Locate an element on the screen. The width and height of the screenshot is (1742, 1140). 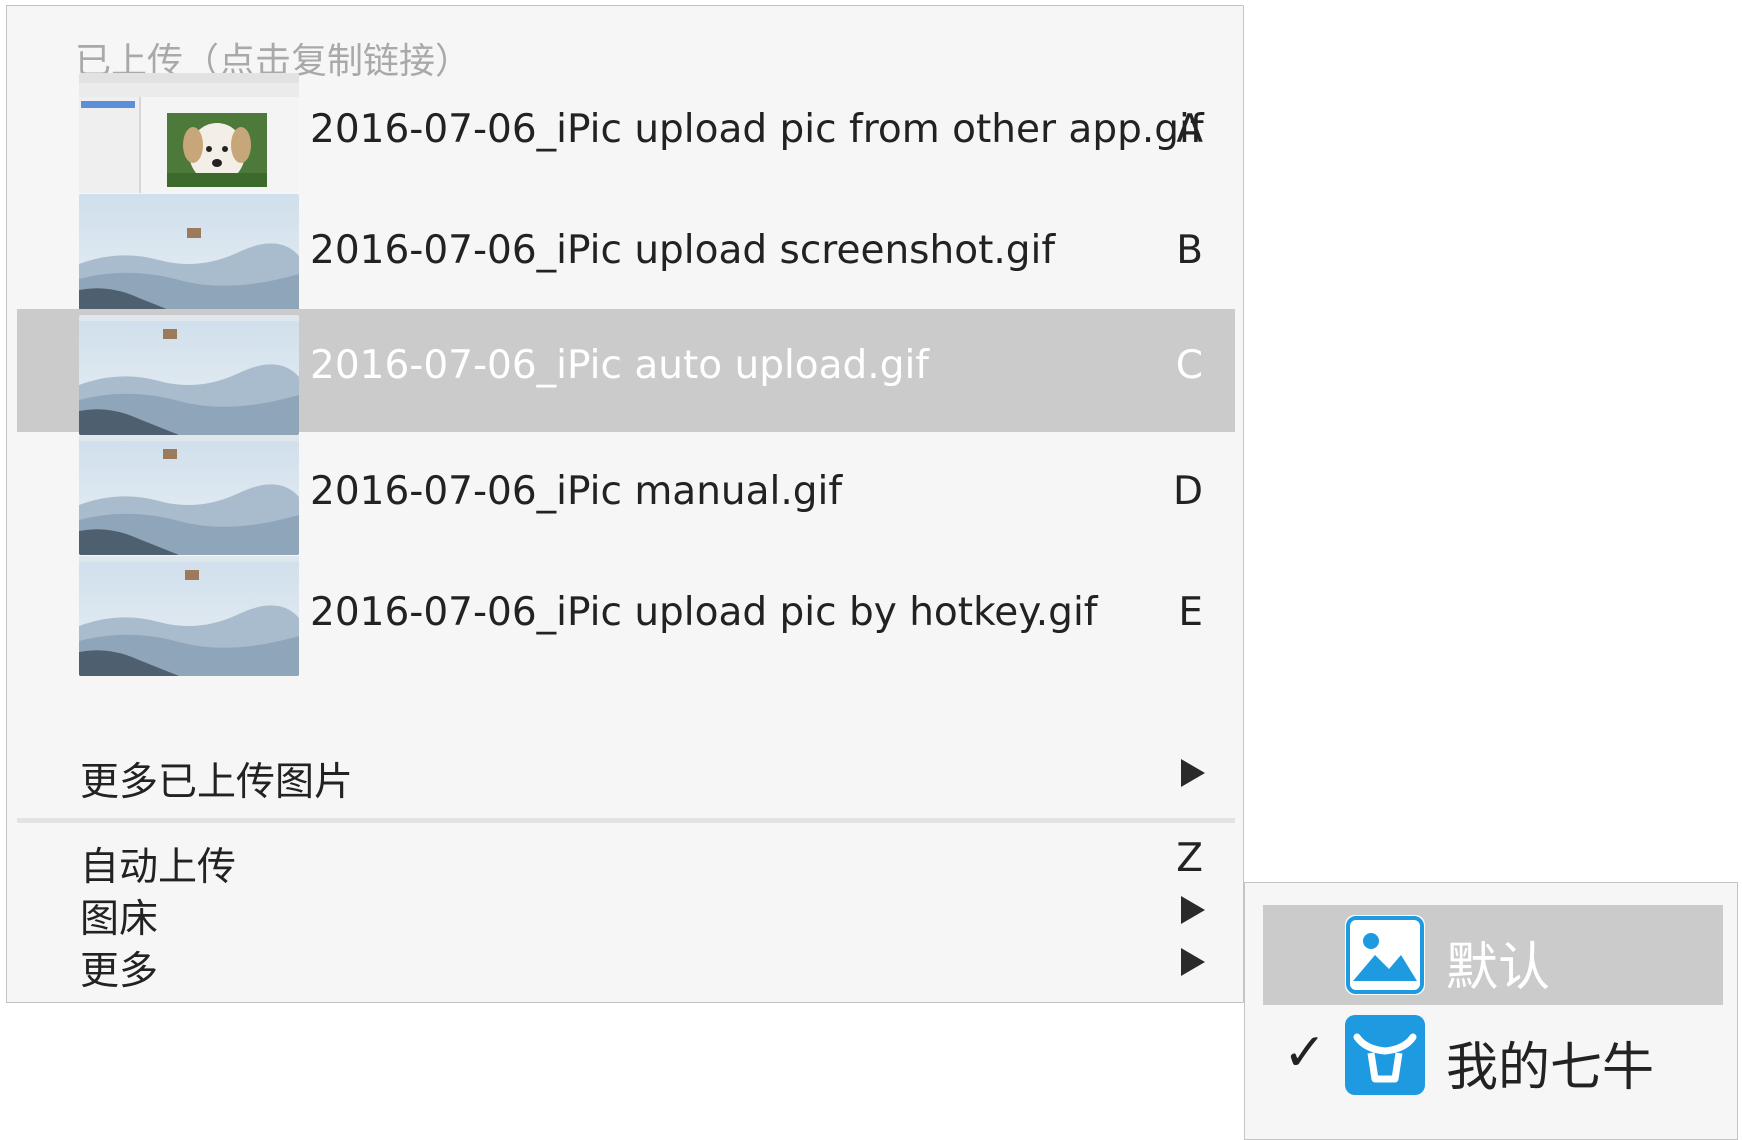
shortcut-key: C is located at coordinates (1189, 365).